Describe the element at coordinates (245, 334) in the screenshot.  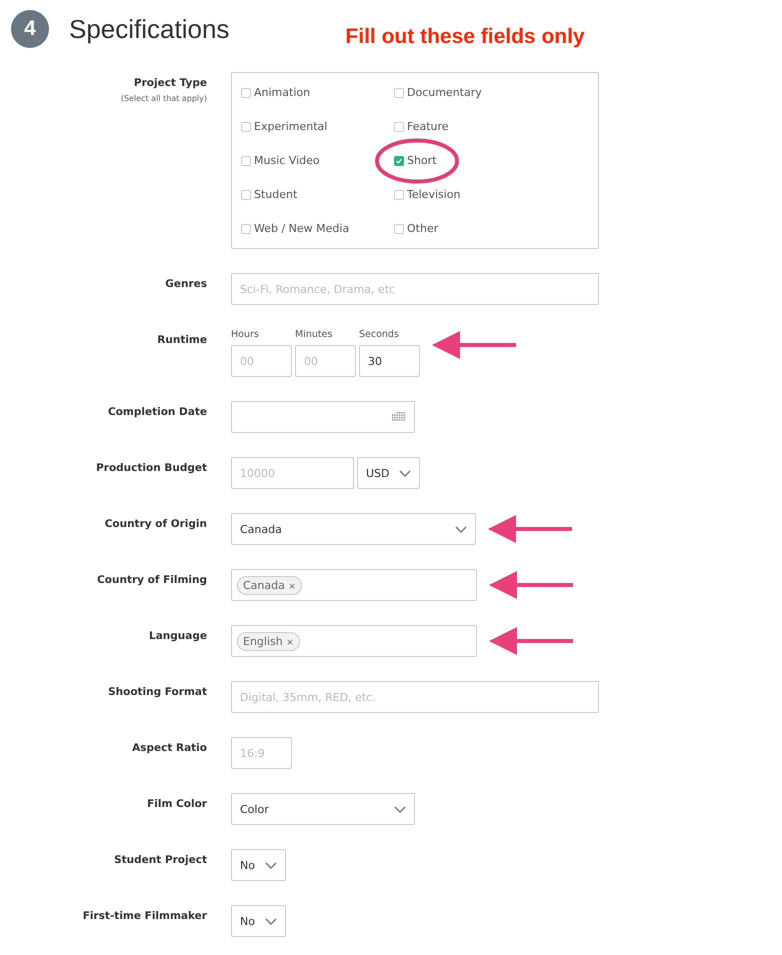
I see `field-caption: Hours` at that location.